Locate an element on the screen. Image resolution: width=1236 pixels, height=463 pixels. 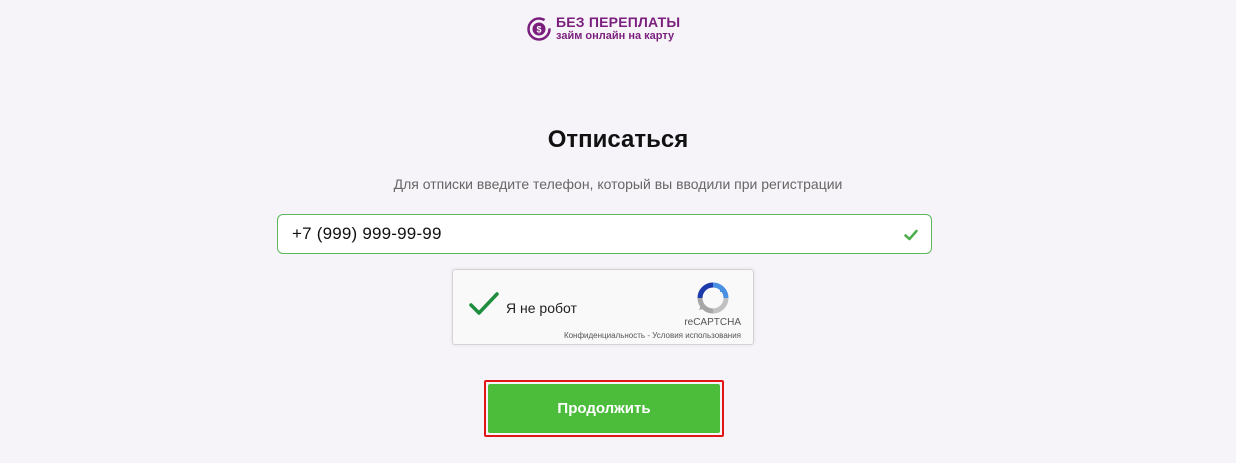
brand-logo: $ БЕЗ ПЕРЕПЛАТЫ займ онлайн на карту is located at coordinates (603, 28).